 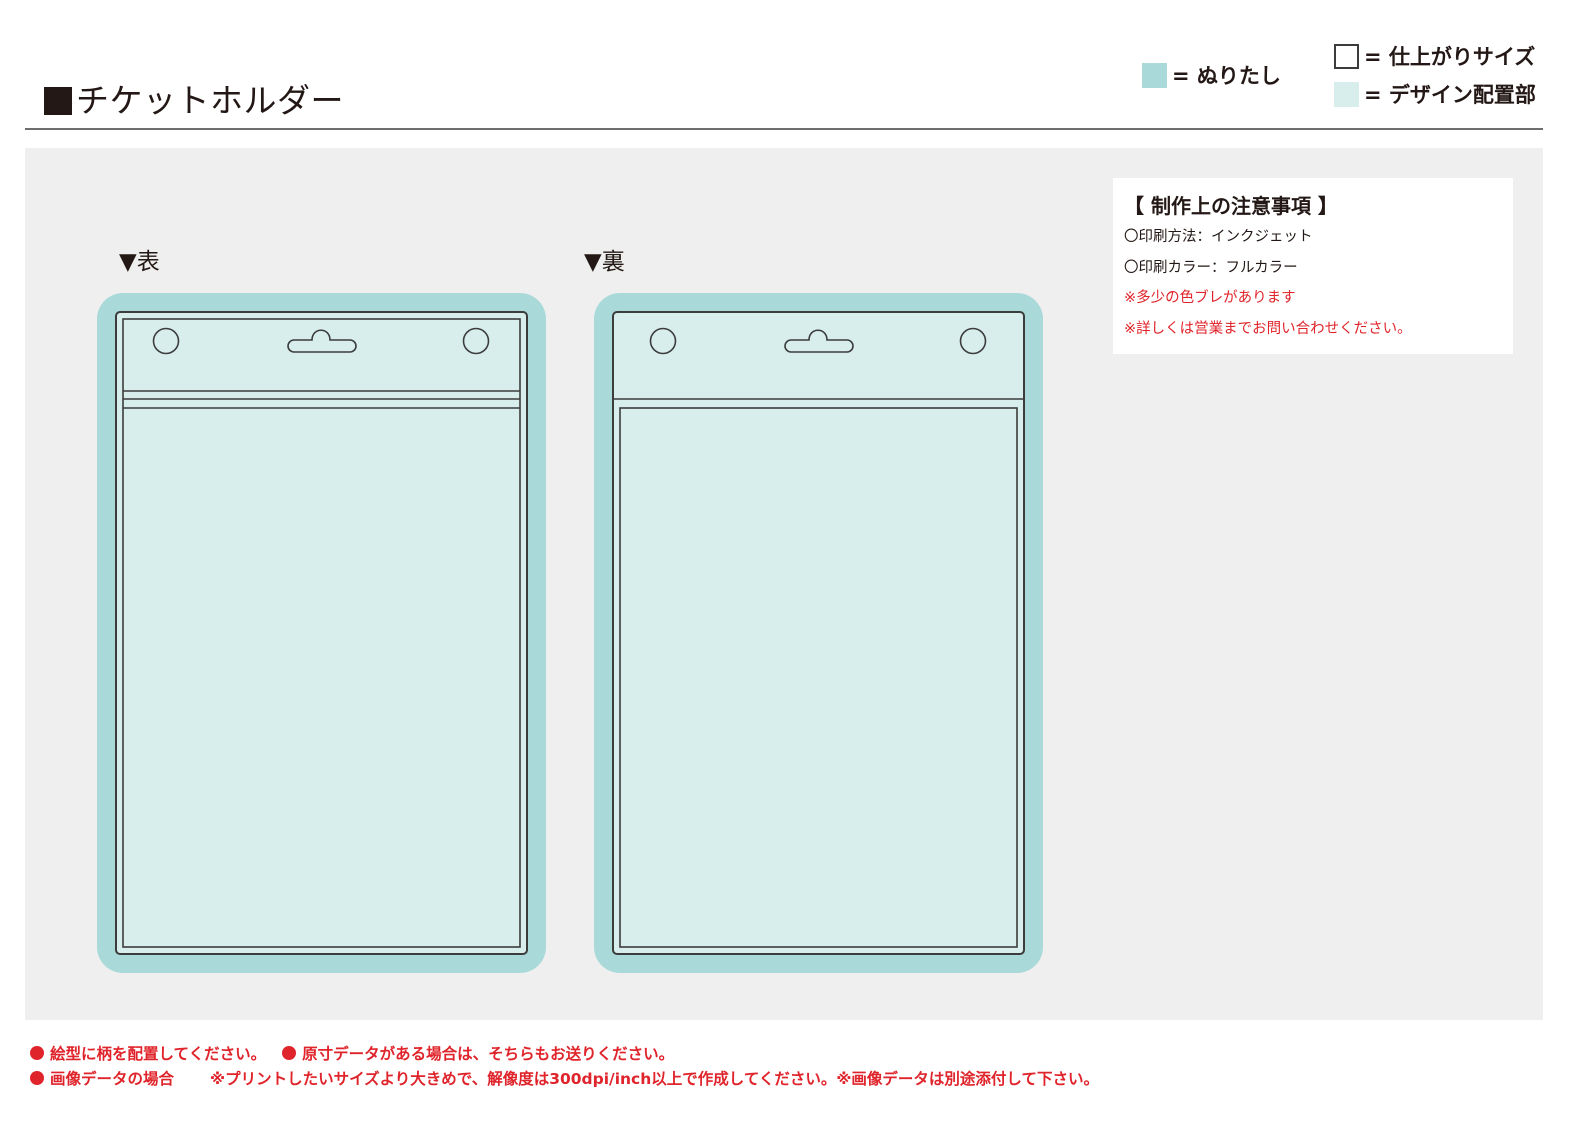 I want to click on footer-image-data-label: 画像データの場合, so click(x=112, y=1079).